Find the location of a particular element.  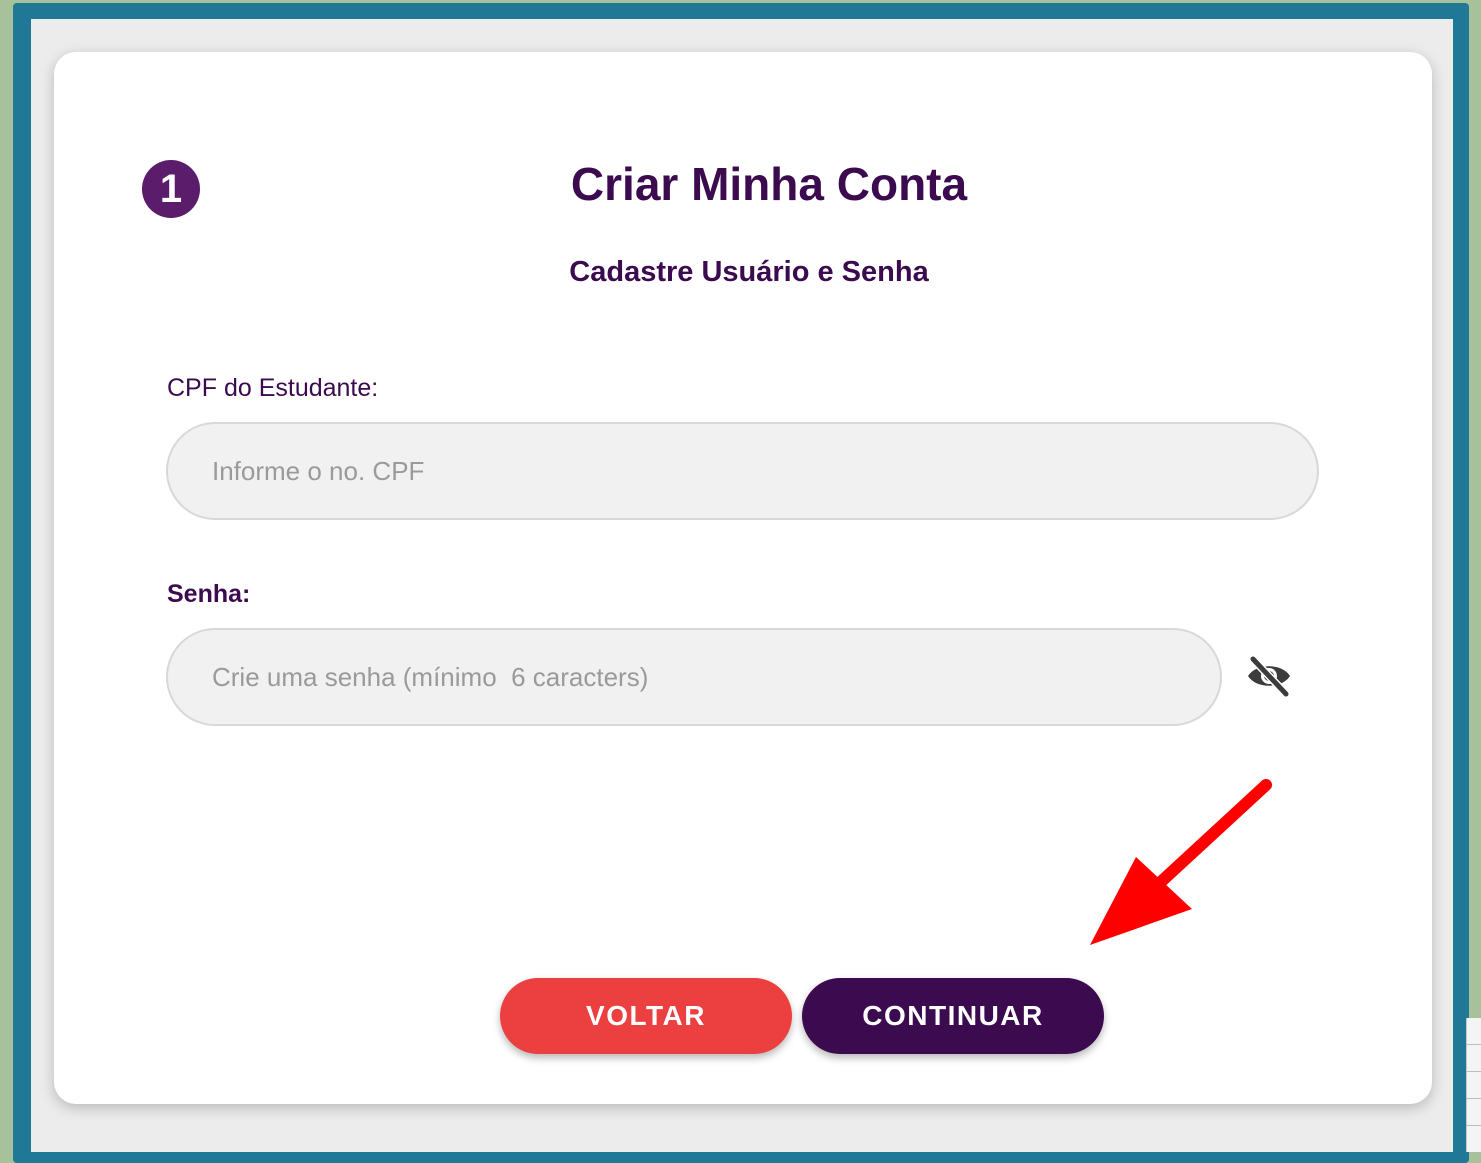

page-title: Criar Minha Conta is located at coordinates (769, 184).